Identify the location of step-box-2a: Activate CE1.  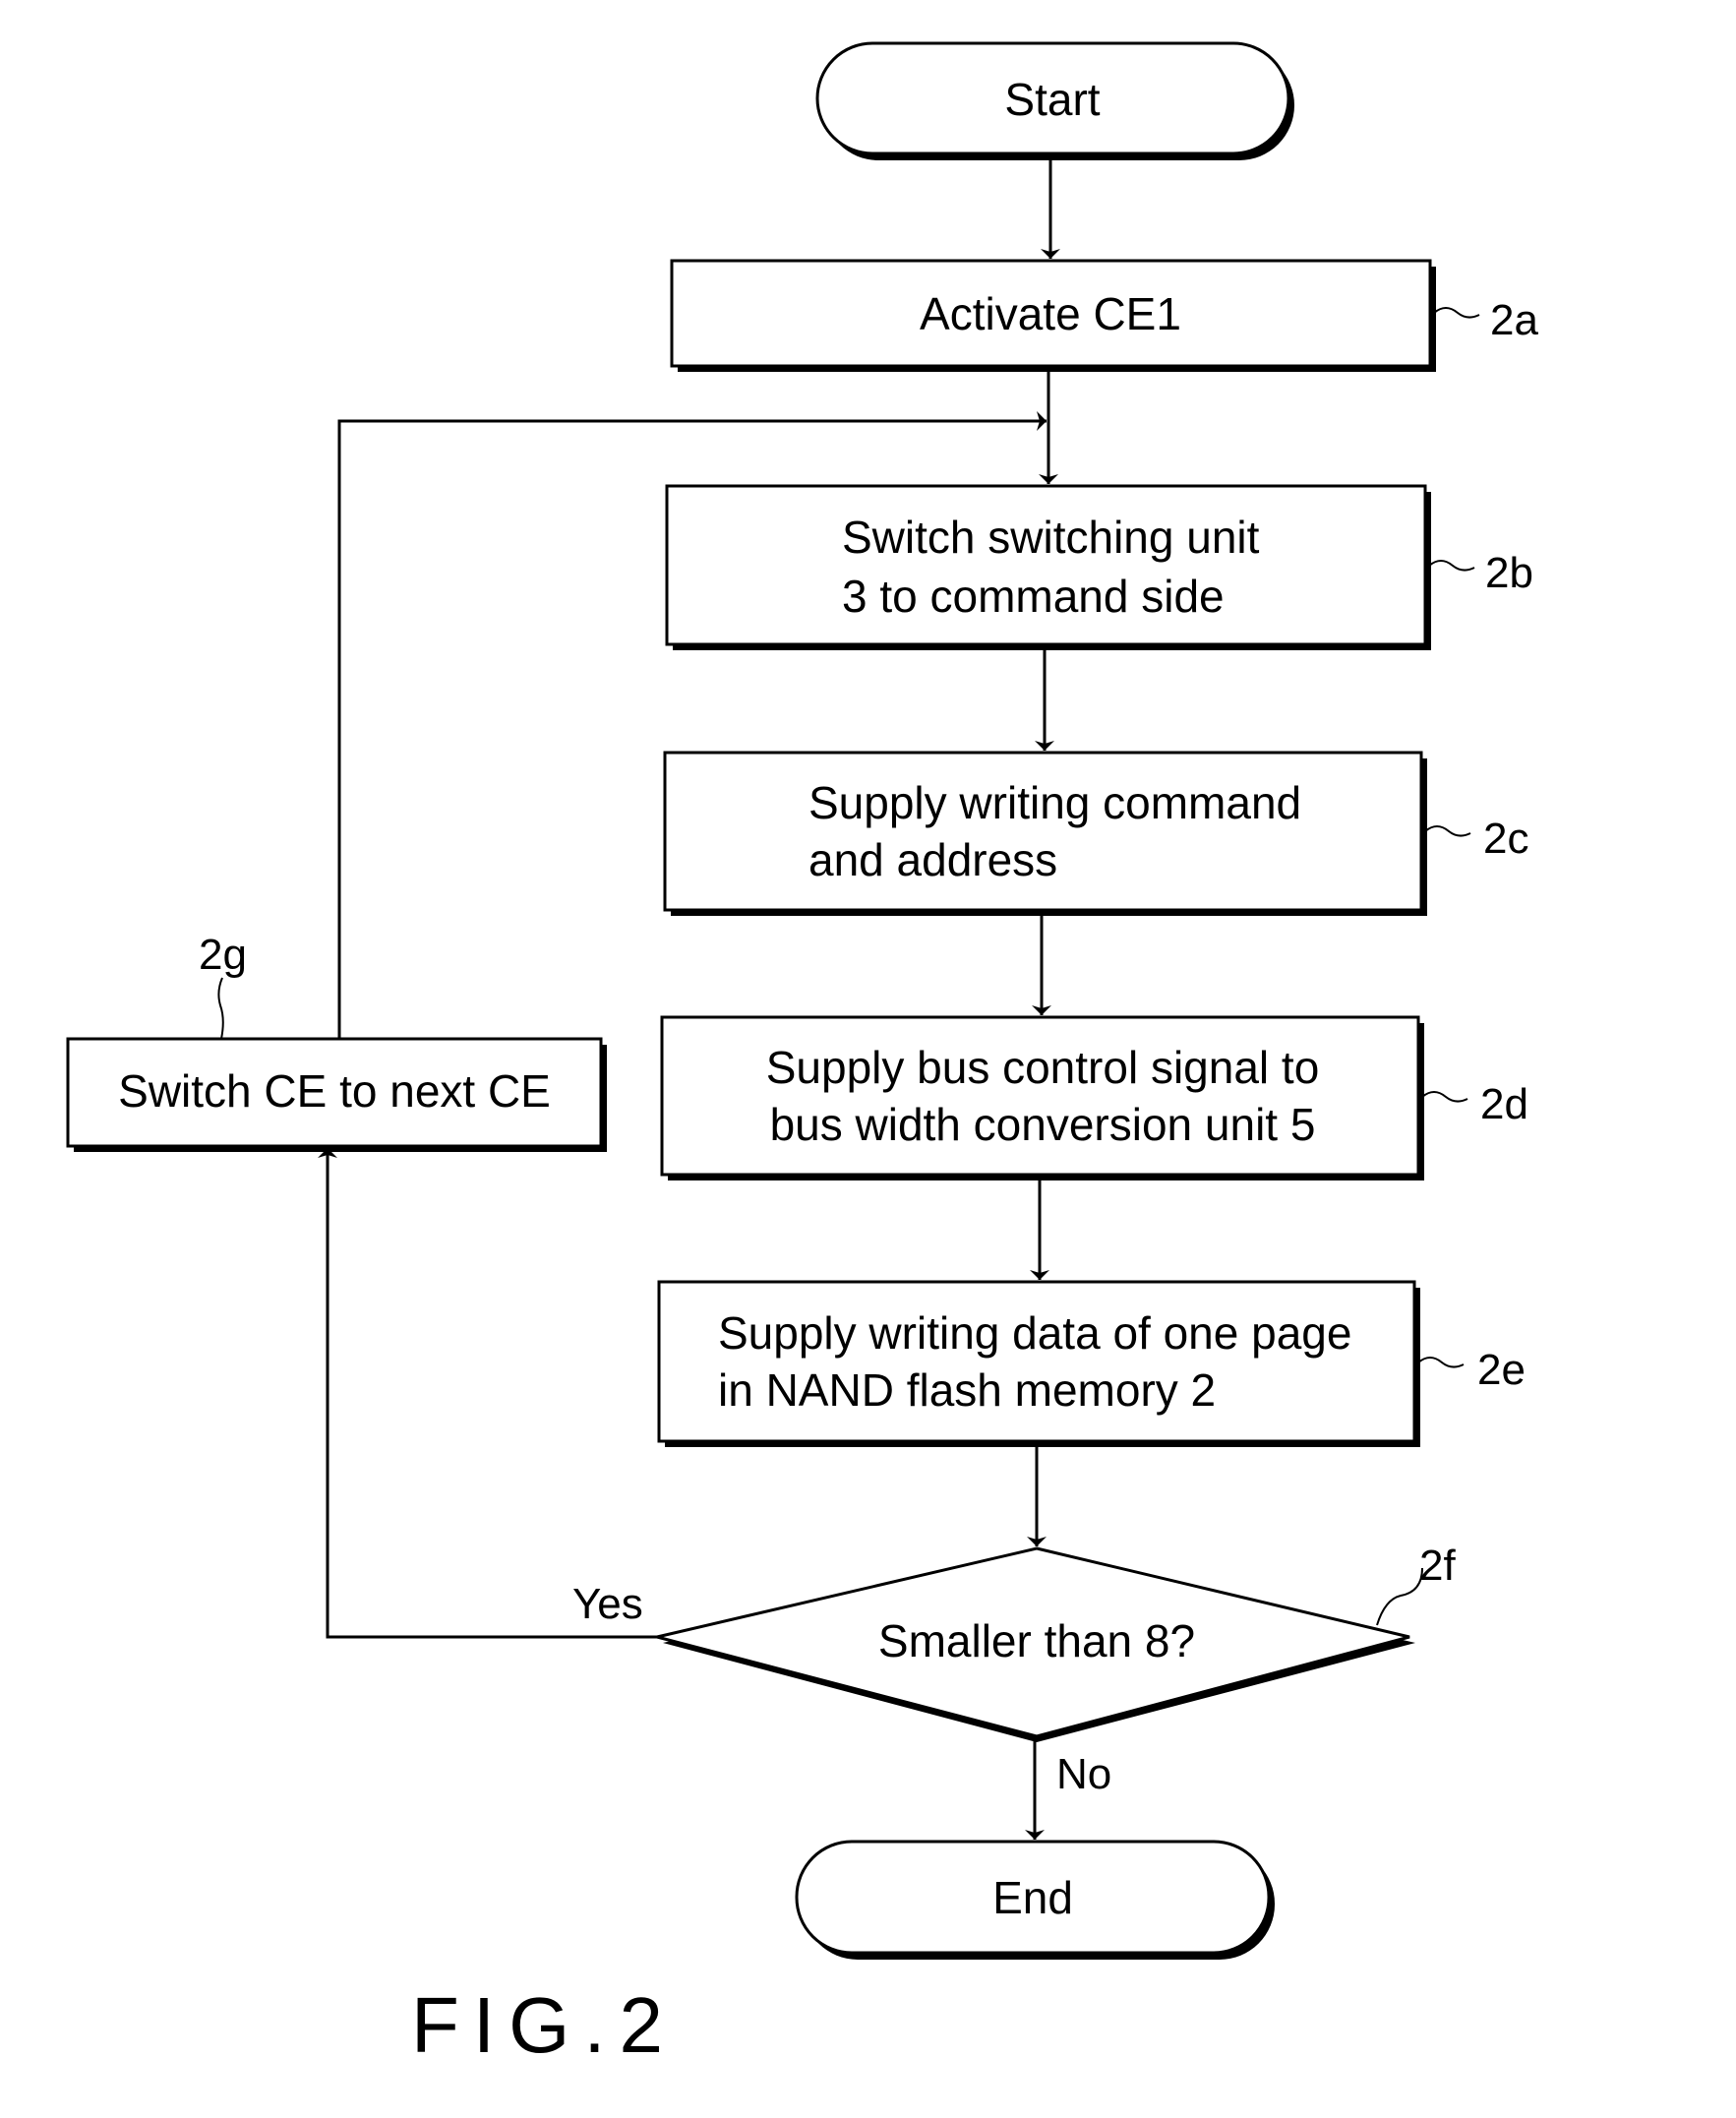
(1053, 315).